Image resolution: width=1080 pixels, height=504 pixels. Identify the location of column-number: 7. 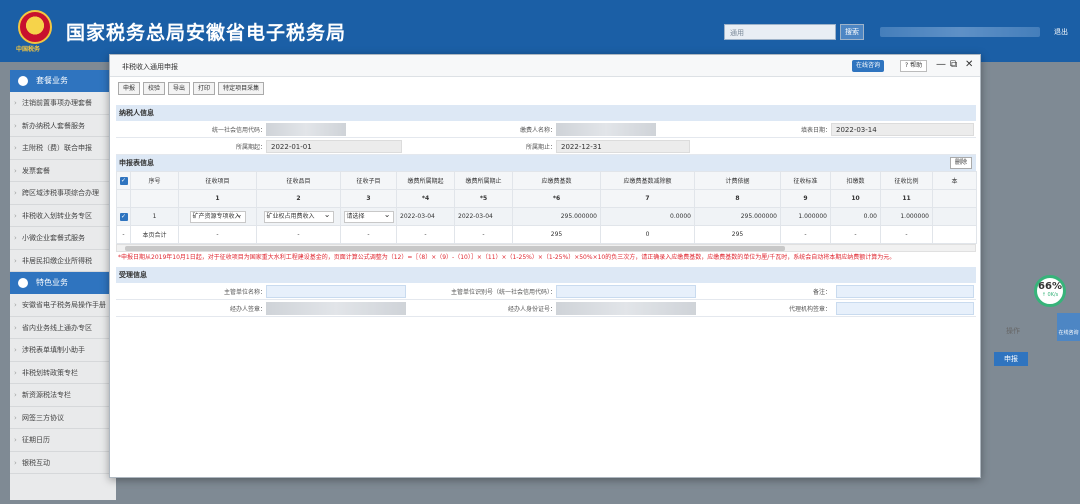
(647, 198).